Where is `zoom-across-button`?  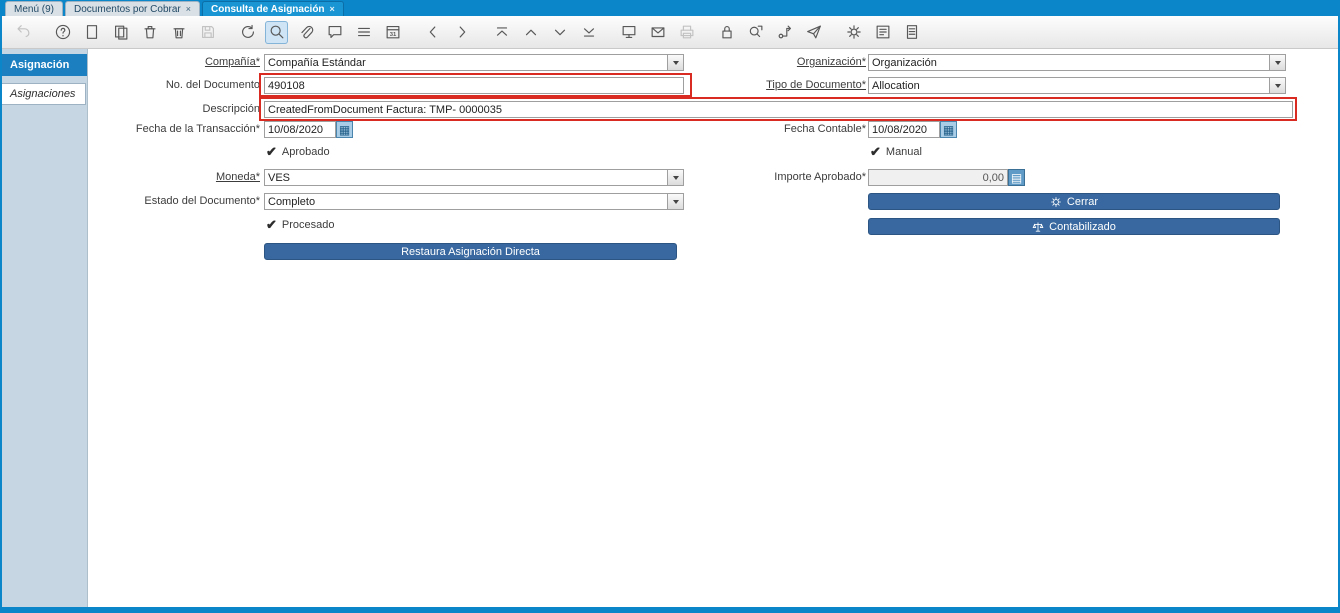 zoom-across-button is located at coordinates (755, 32).